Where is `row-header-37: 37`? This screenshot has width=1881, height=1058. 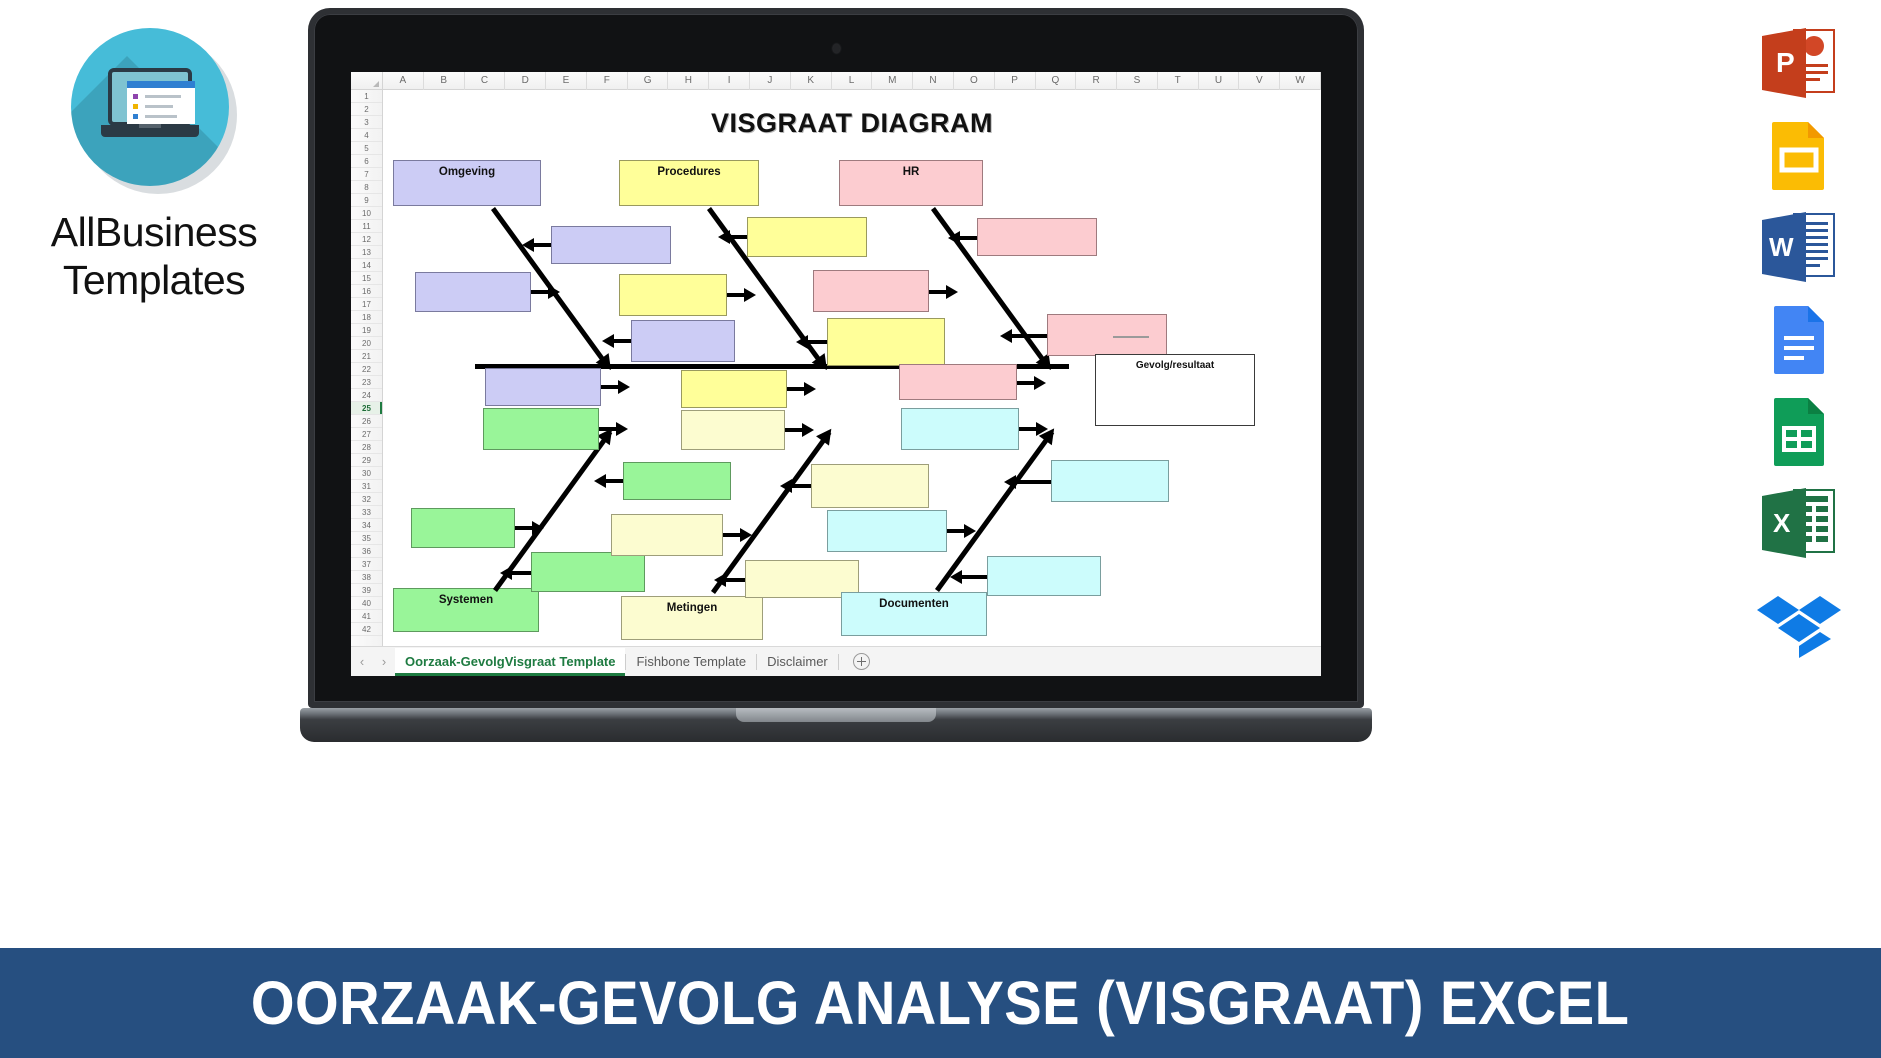
row-header-37: 37 is located at coordinates (366, 564).